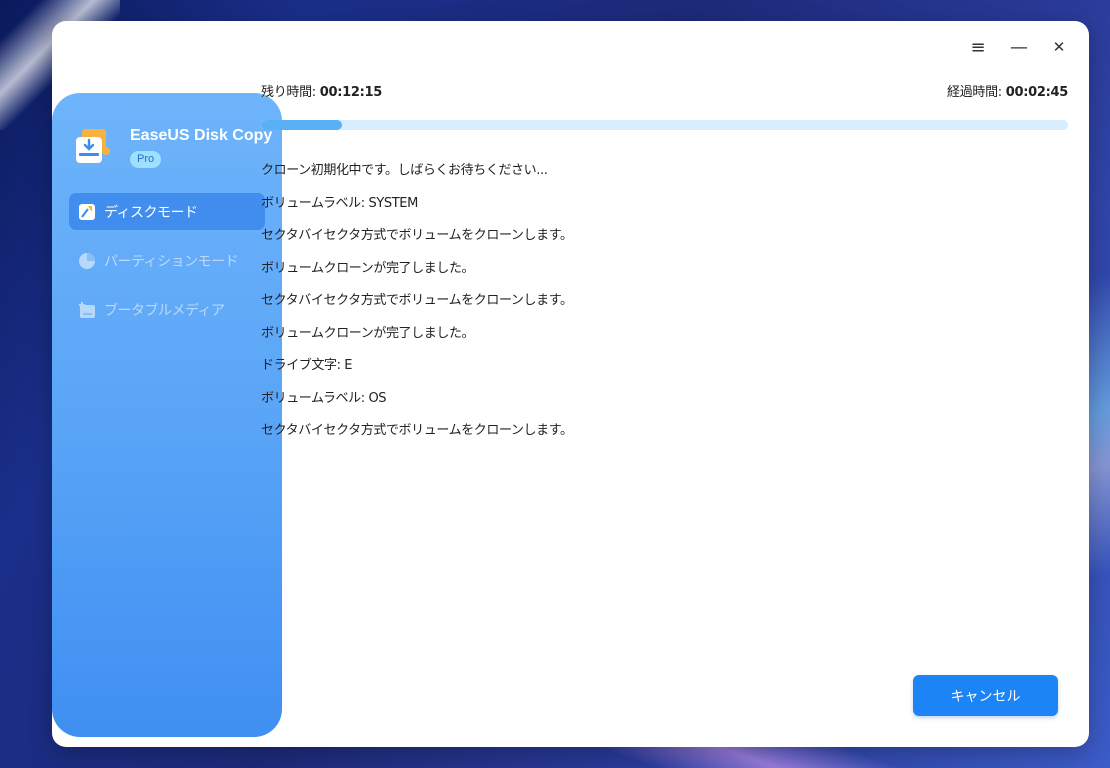  I want to click on progress-bar, so click(664, 125).